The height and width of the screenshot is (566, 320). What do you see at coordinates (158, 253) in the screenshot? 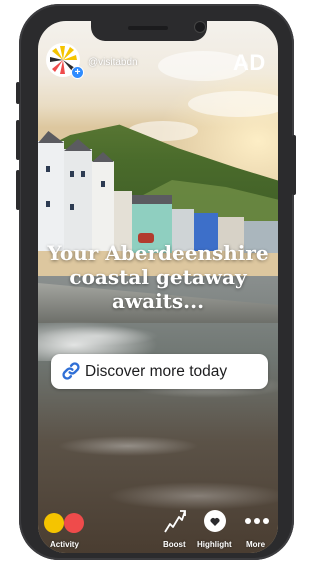
I see `headline-line: Your Aberdeenshire` at bounding box center [158, 253].